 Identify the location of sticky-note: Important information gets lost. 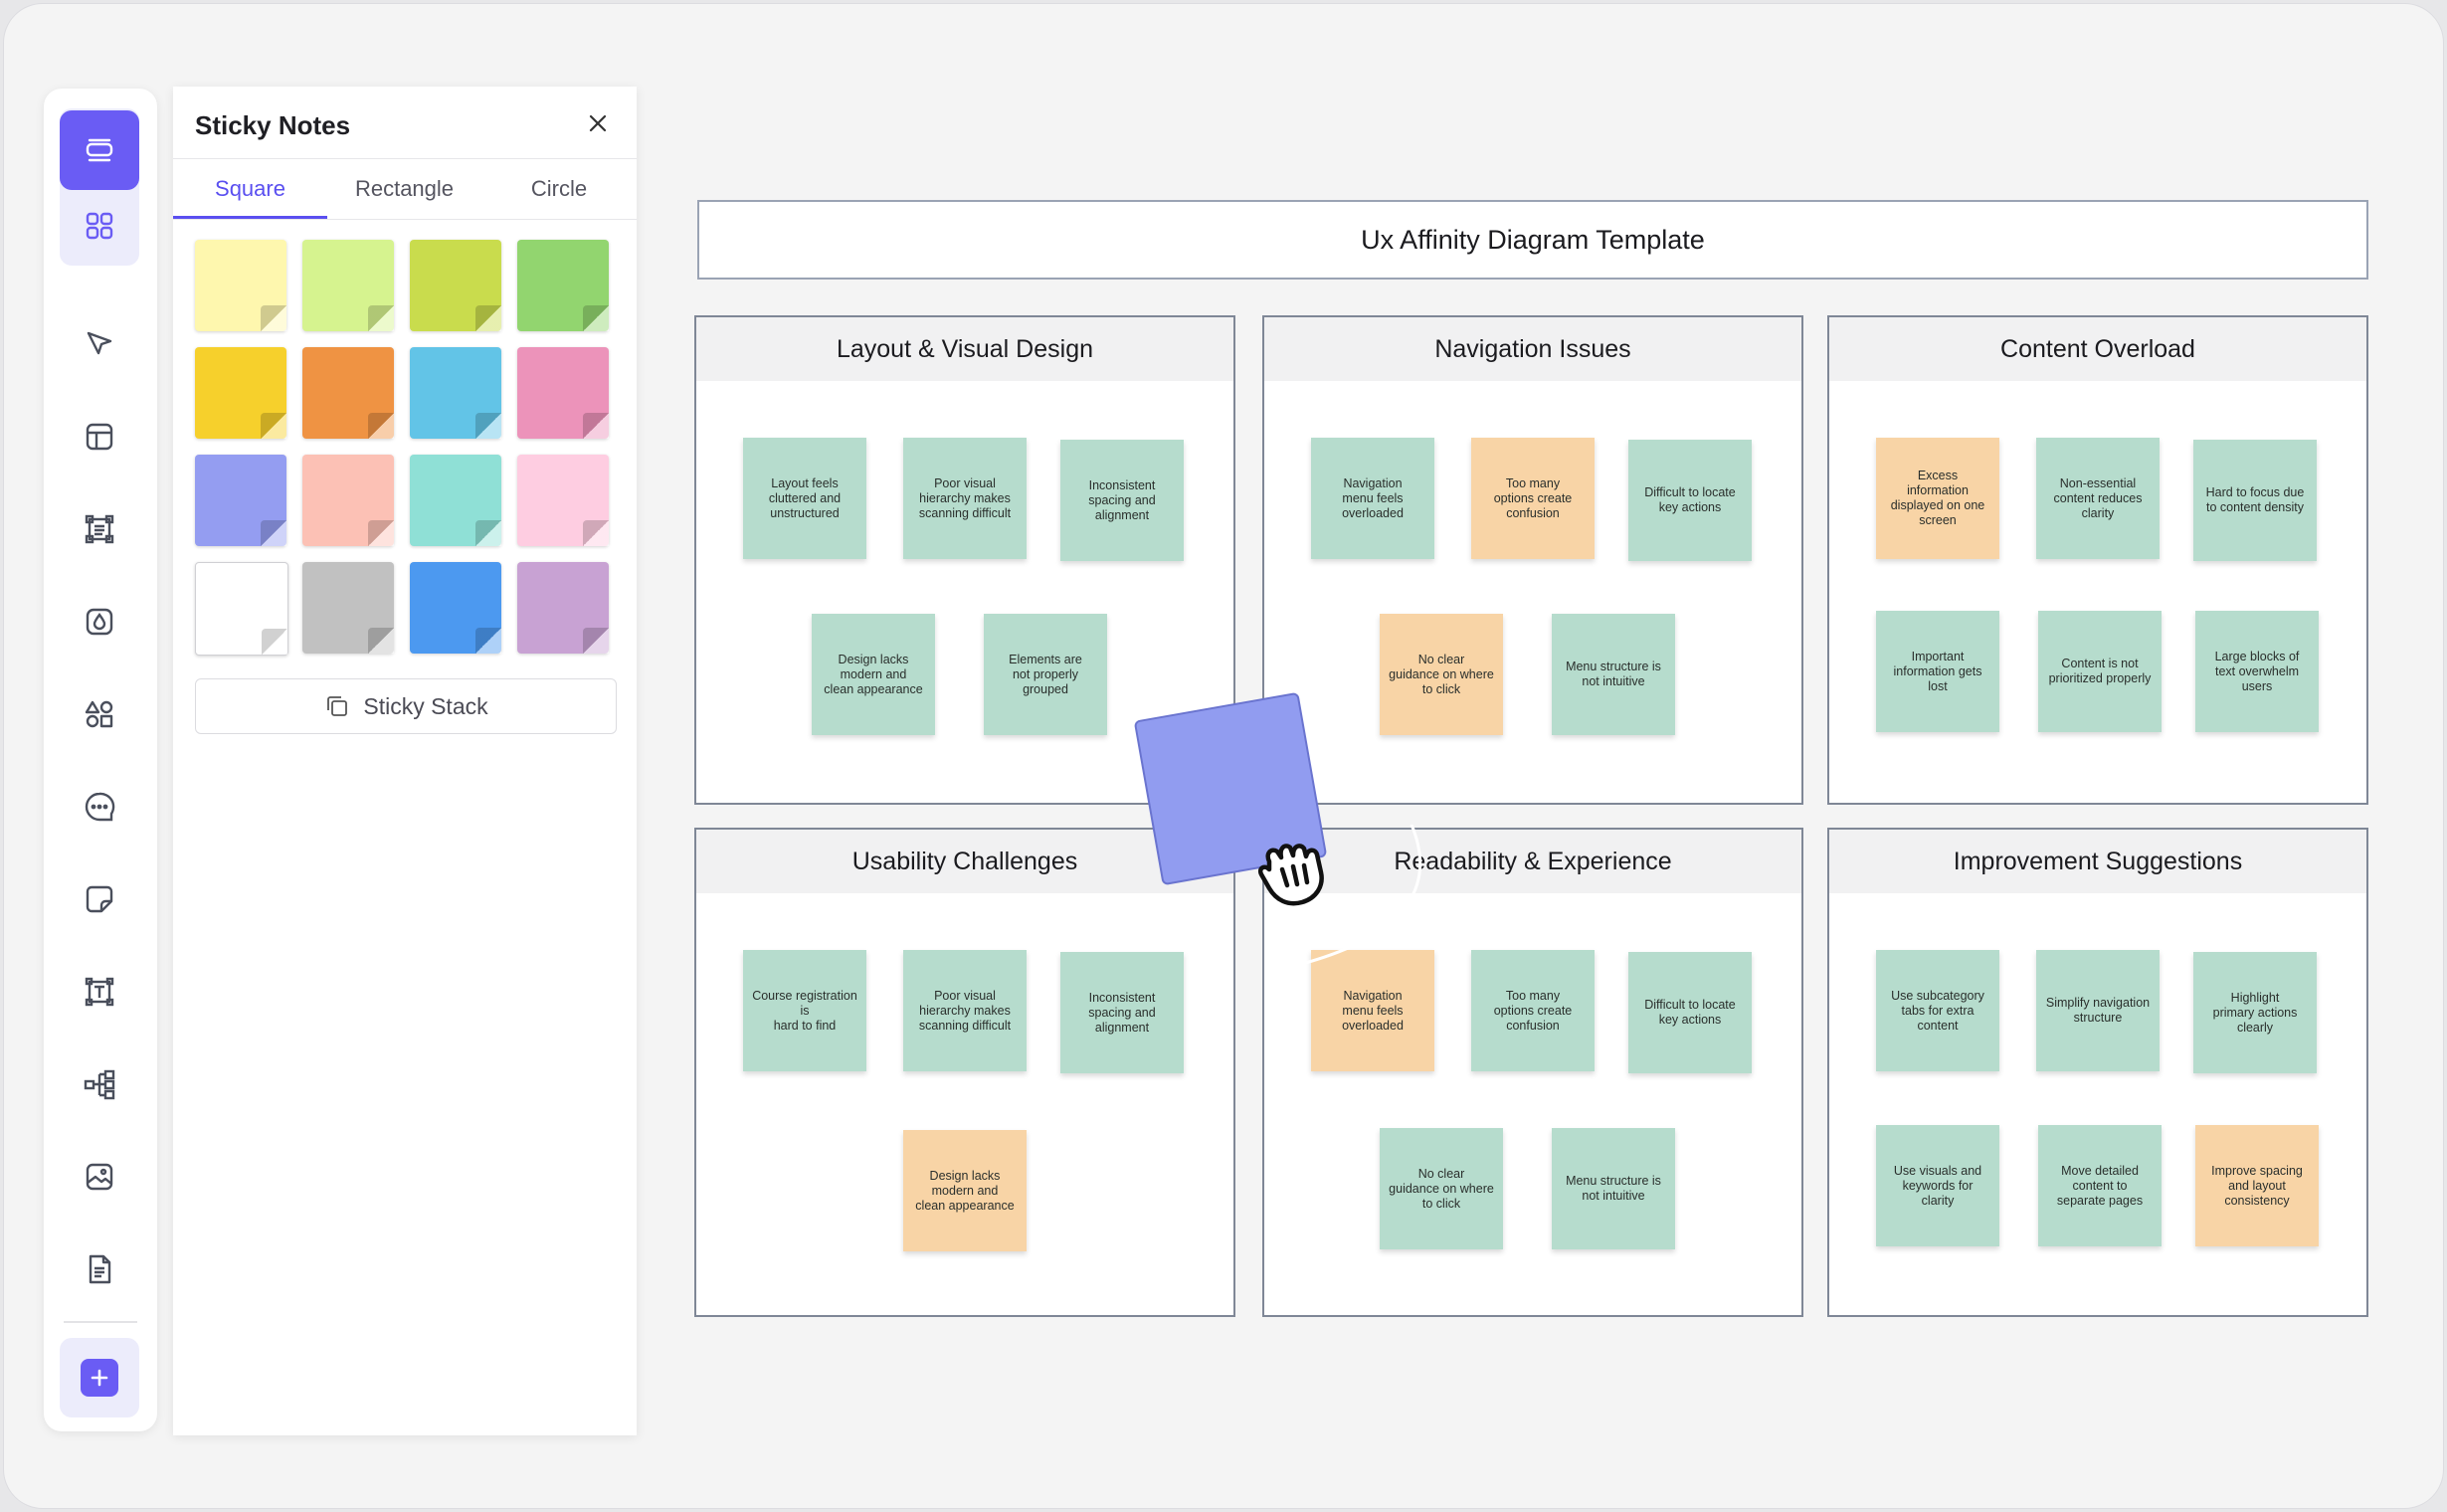
(1937, 671).